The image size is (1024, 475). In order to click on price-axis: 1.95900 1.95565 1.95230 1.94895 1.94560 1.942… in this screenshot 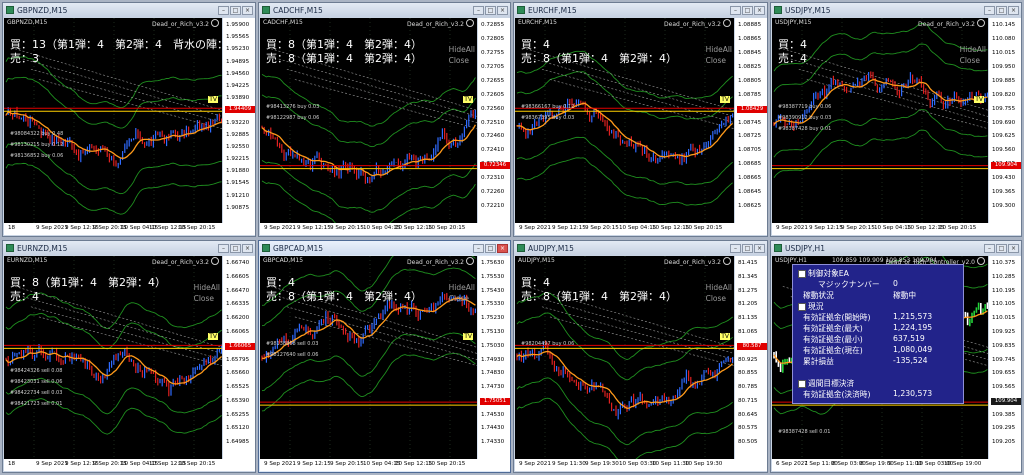, I will do `click(239, 120)`.